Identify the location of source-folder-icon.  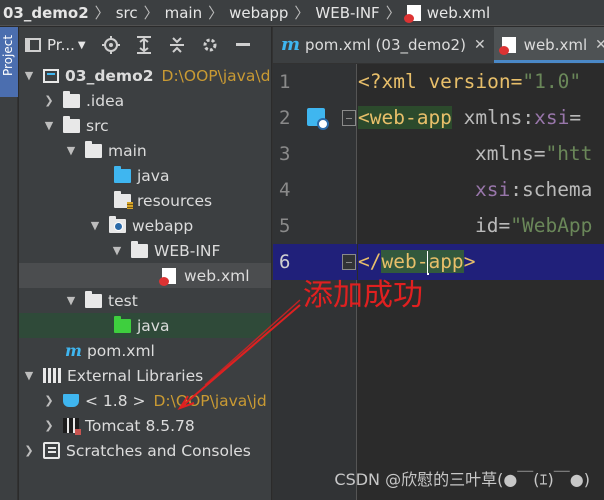
(122, 174).